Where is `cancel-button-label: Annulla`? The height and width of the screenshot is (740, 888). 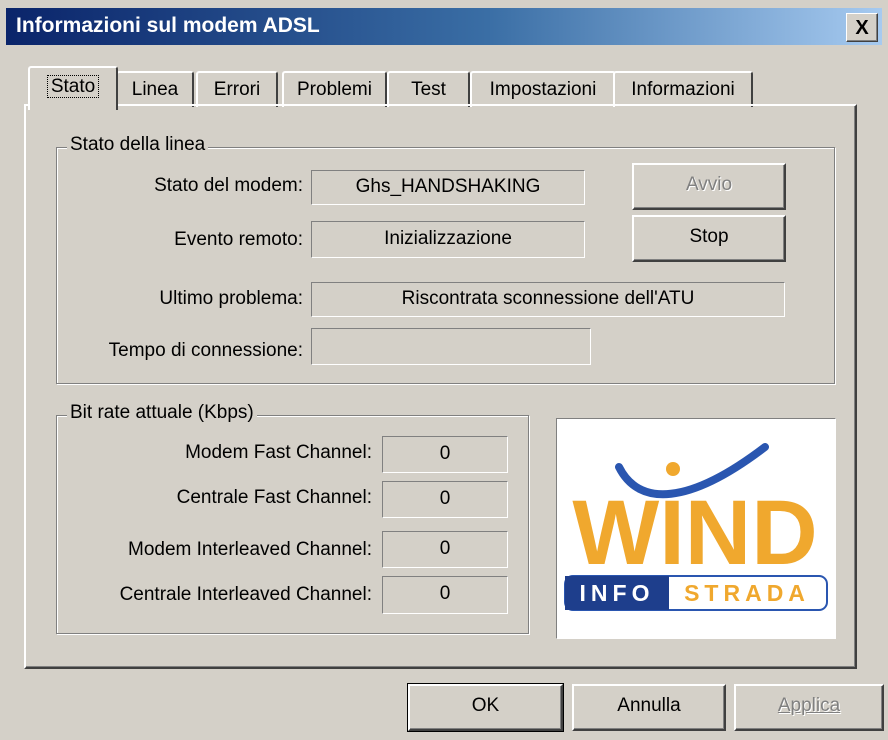
cancel-button-label: Annulla is located at coordinates (649, 705).